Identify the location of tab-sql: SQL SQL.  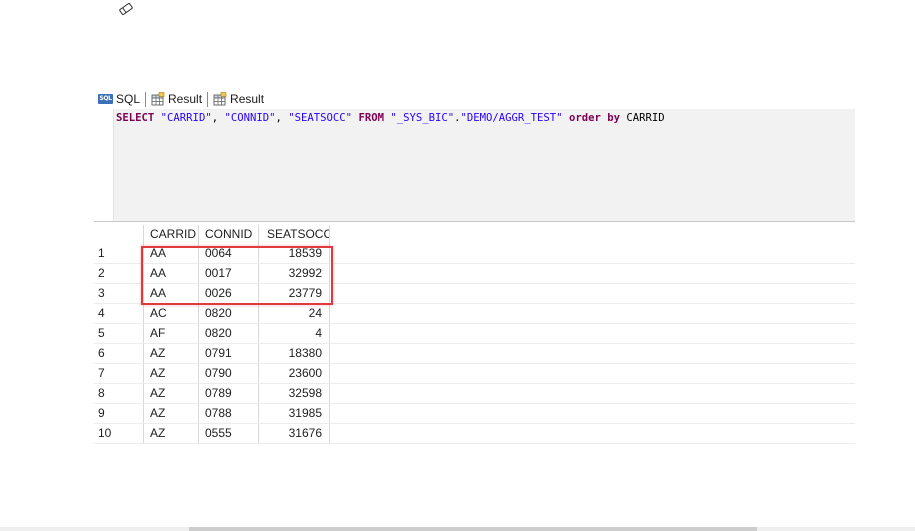
(119, 99).